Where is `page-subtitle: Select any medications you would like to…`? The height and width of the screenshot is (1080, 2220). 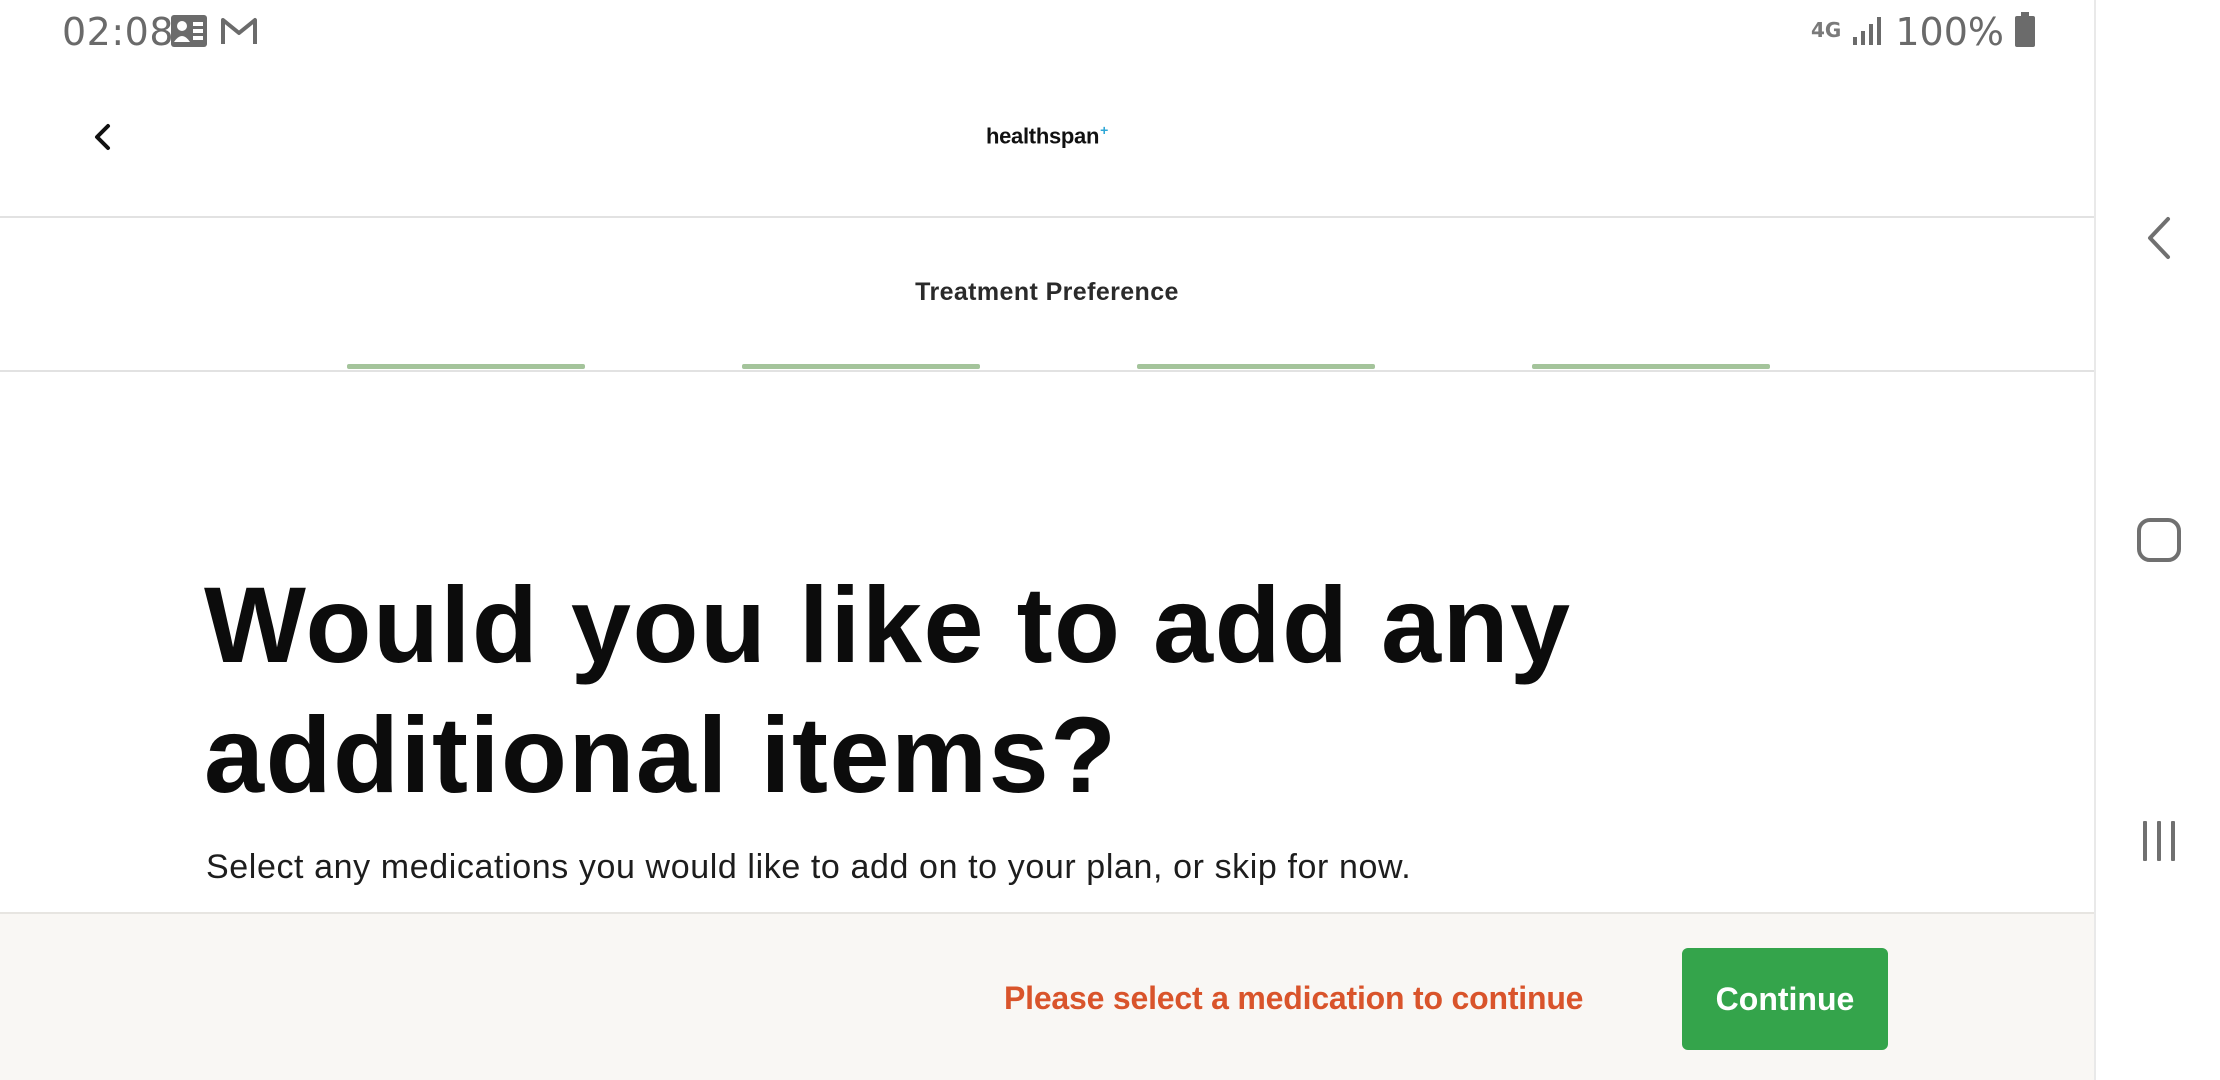
page-subtitle: Select any medications you would like to… is located at coordinates (809, 867).